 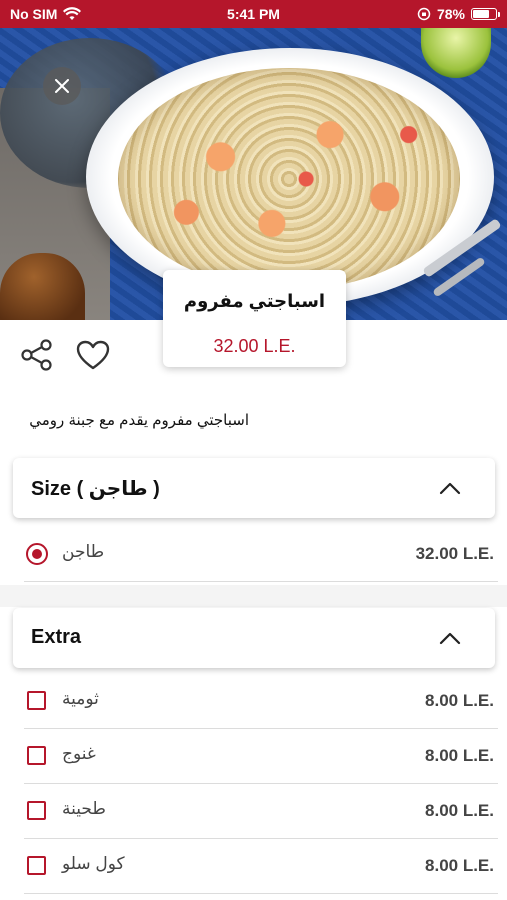 I want to click on product-name: اسباجتي مفروم, so click(x=254, y=301).